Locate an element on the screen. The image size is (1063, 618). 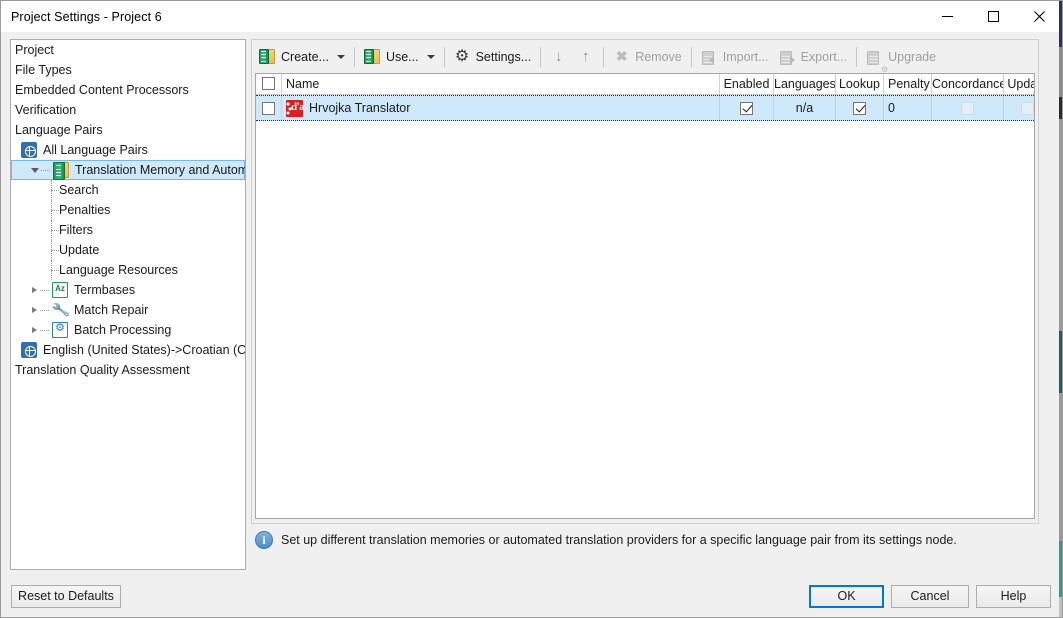
sidebar-item-project: Project is located at coordinates (128, 50).